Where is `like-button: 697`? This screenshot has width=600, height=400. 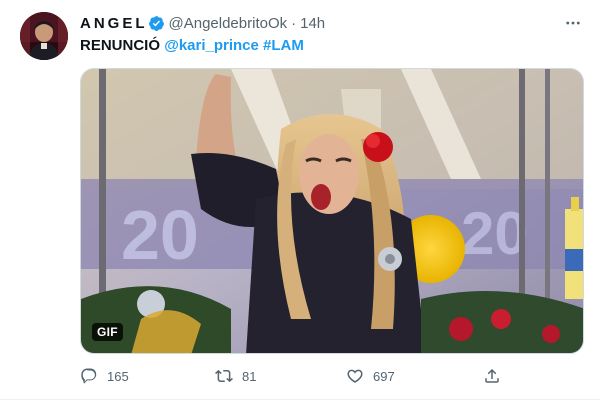
like-button: 697 is located at coordinates (370, 376).